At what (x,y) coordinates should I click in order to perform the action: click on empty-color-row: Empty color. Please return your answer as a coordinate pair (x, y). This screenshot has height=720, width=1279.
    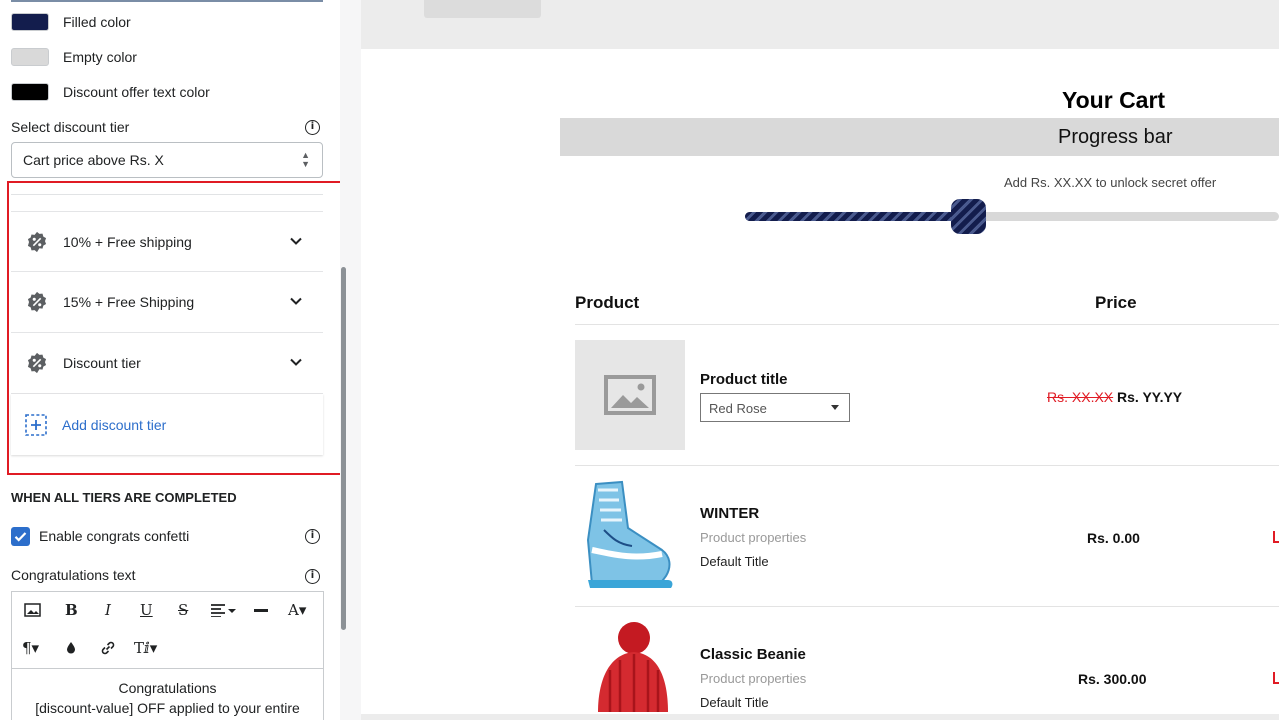
    Looking at the image, I should click on (74, 57).